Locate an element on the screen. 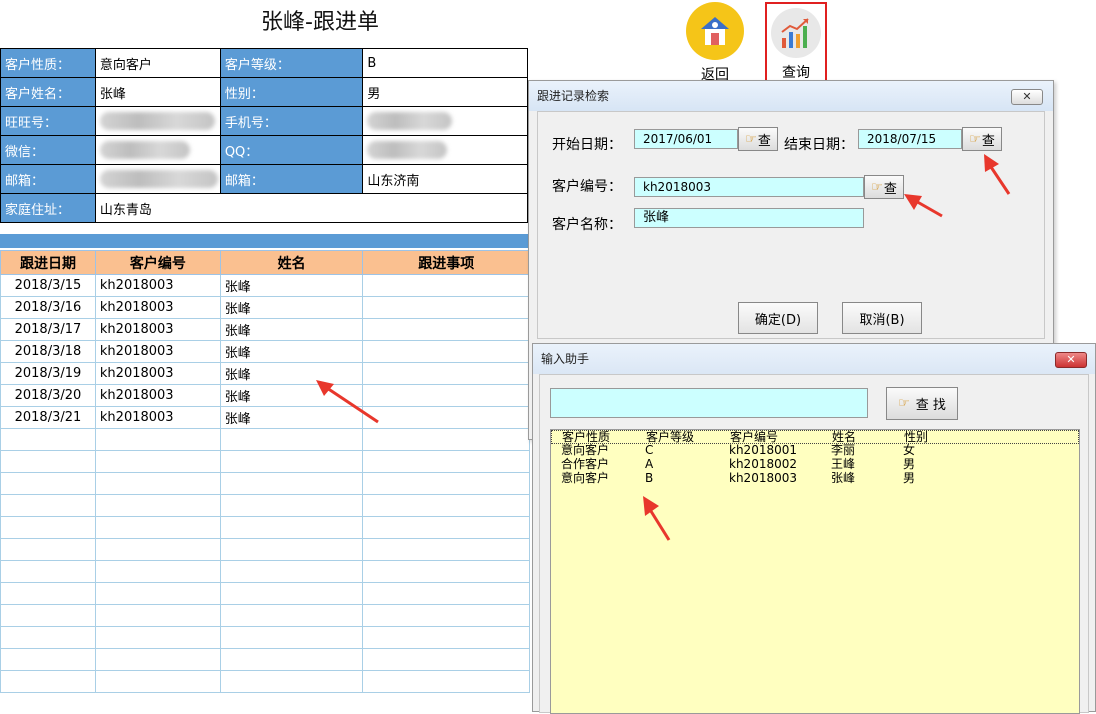  list-item: 合作客户 A kh2018002 王峰 男 is located at coordinates (815, 465).